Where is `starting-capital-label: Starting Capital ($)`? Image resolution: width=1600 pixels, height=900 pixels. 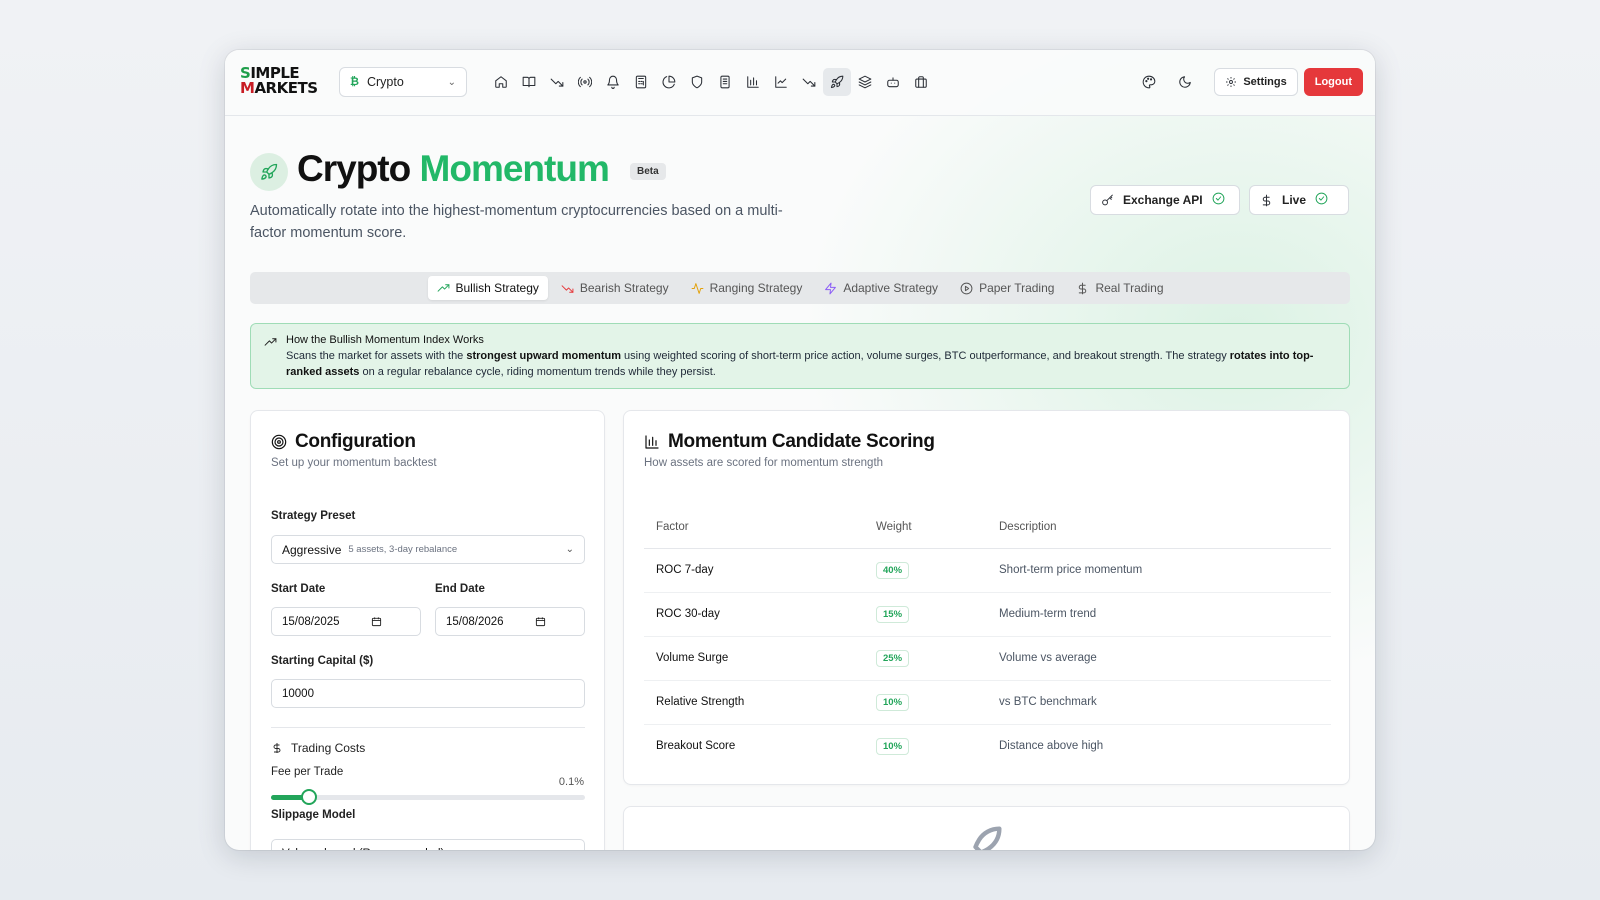 starting-capital-label: Starting Capital ($) is located at coordinates (322, 661).